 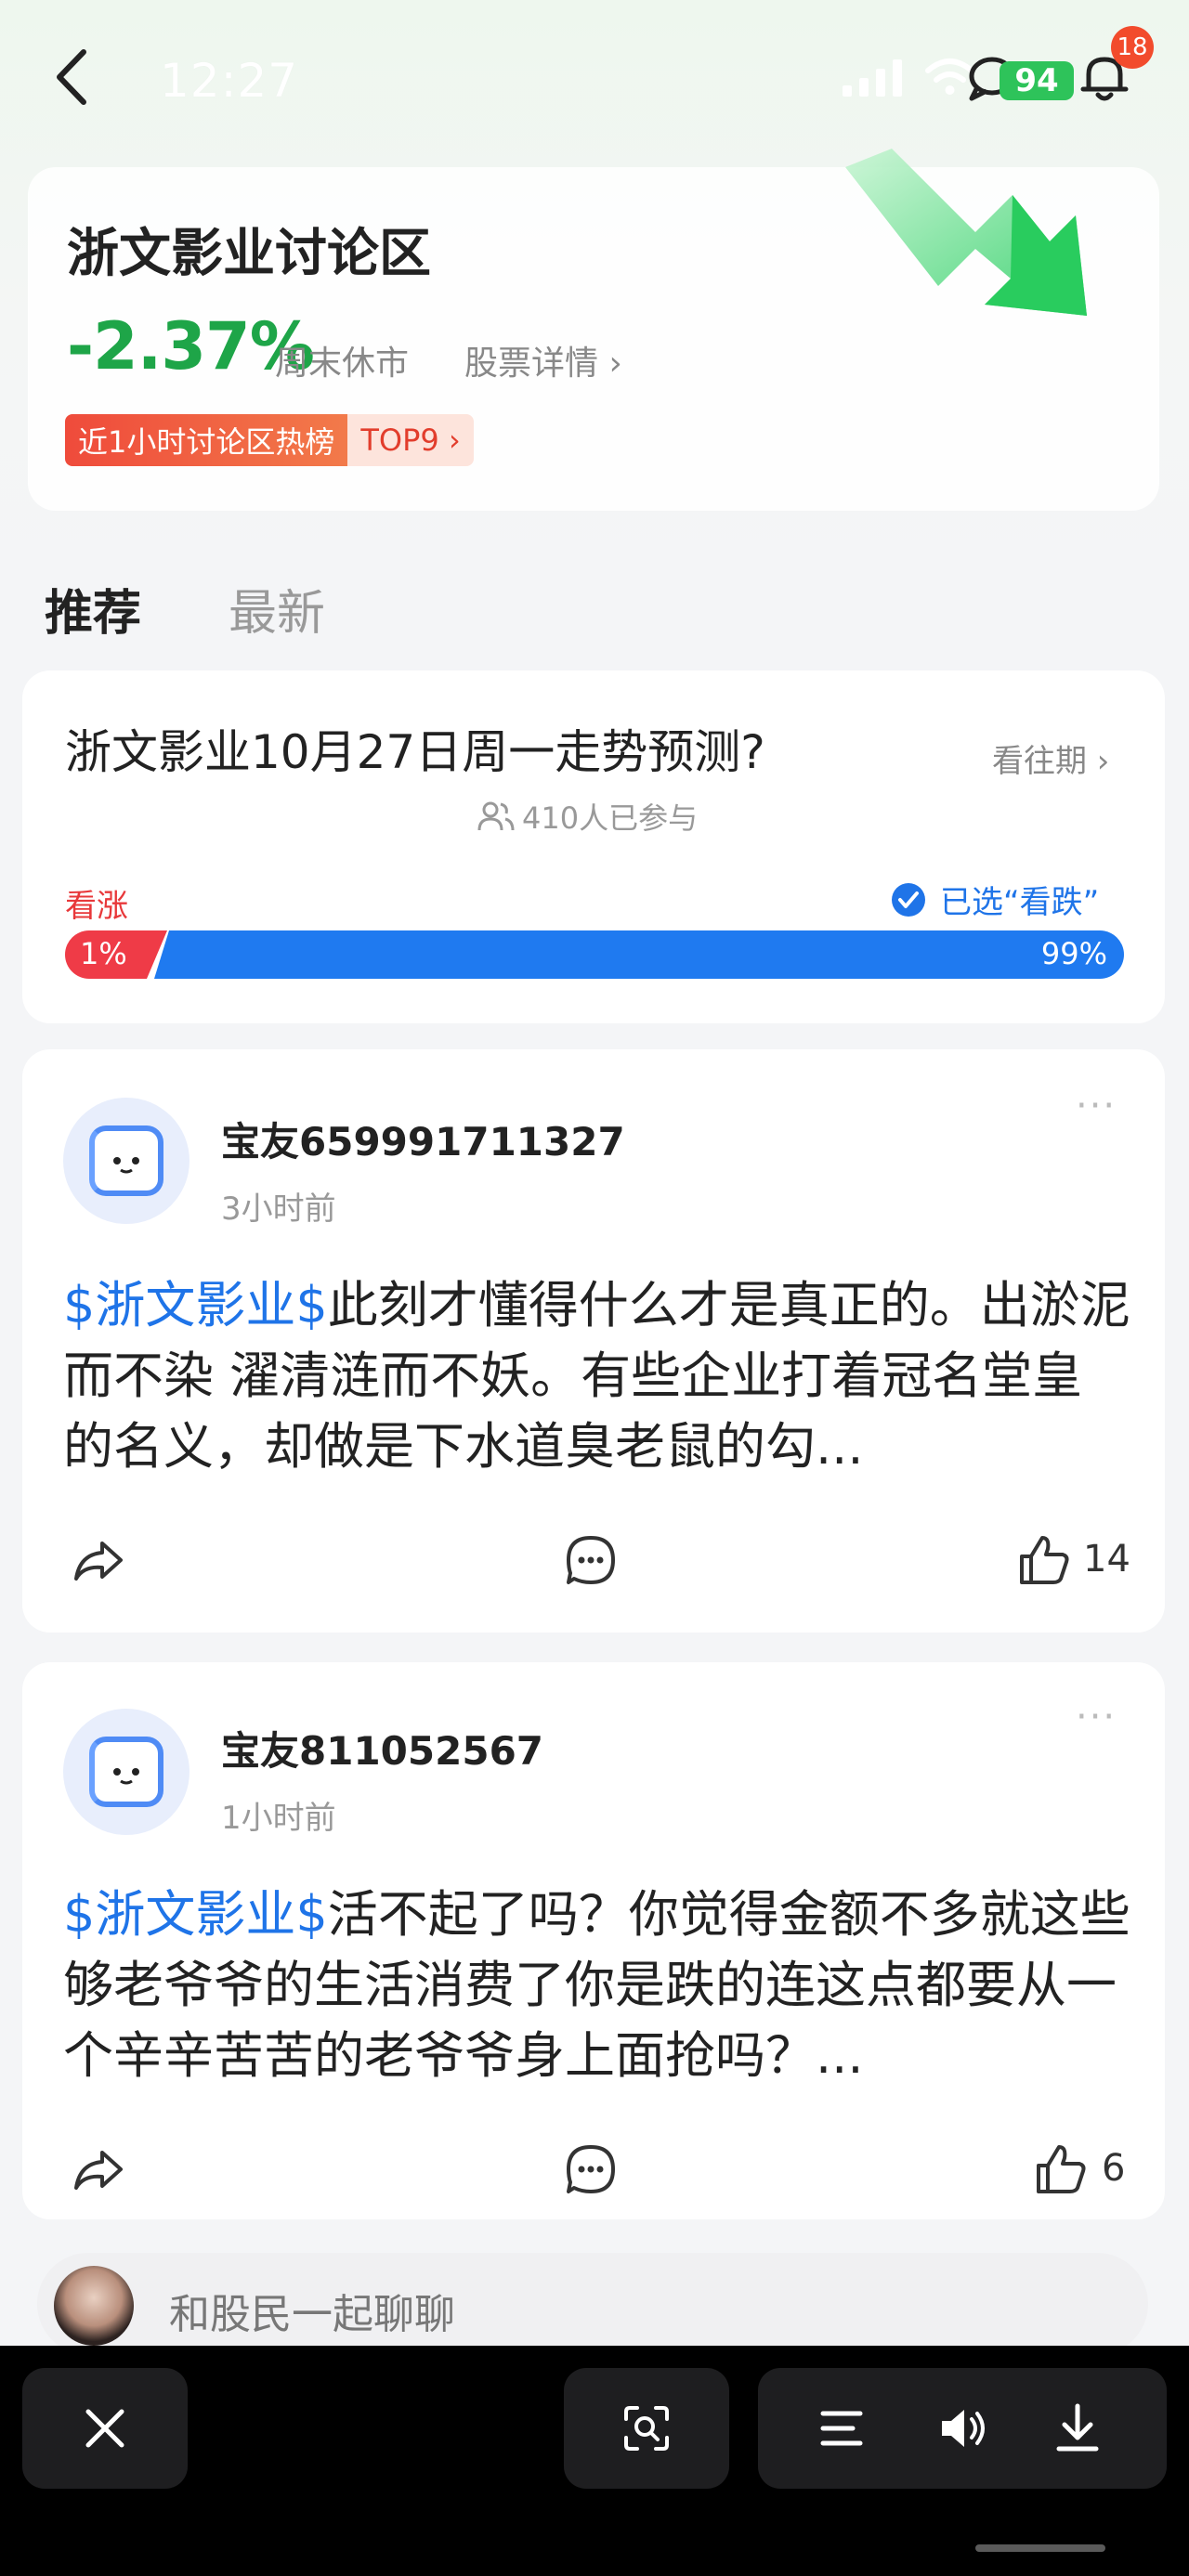 I want to click on rise-option-label: 看涨, so click(x=97, y=903).